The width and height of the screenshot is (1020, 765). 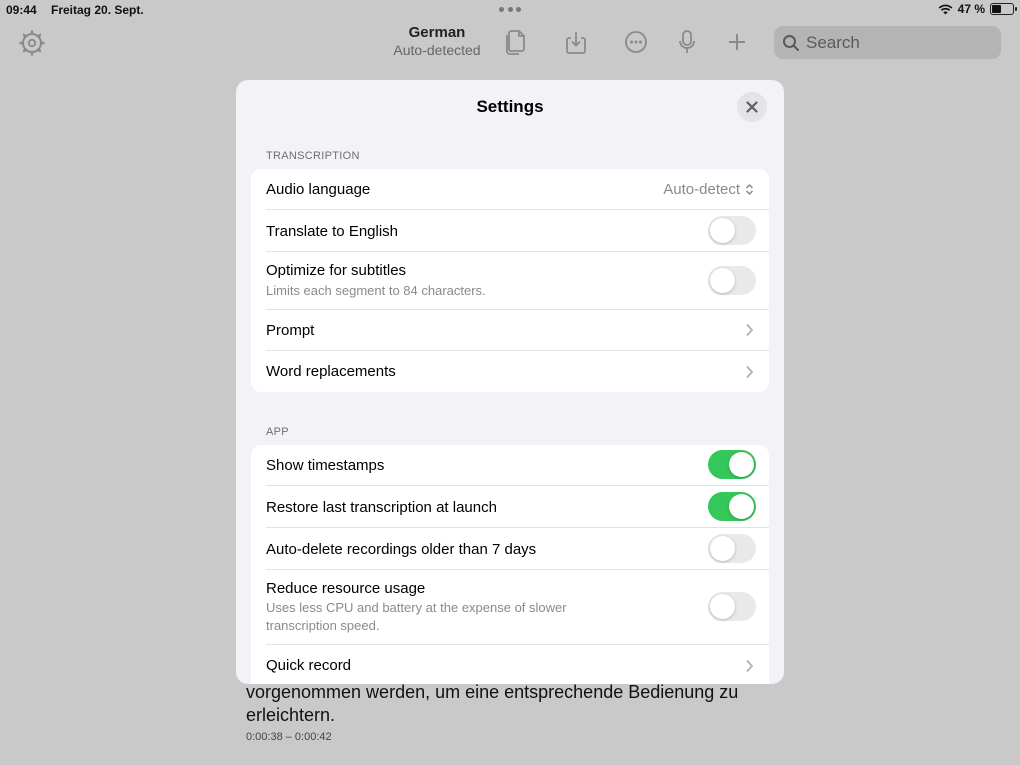 I want to click on audio-language-label: Audio language, so click(x=318, y=189).